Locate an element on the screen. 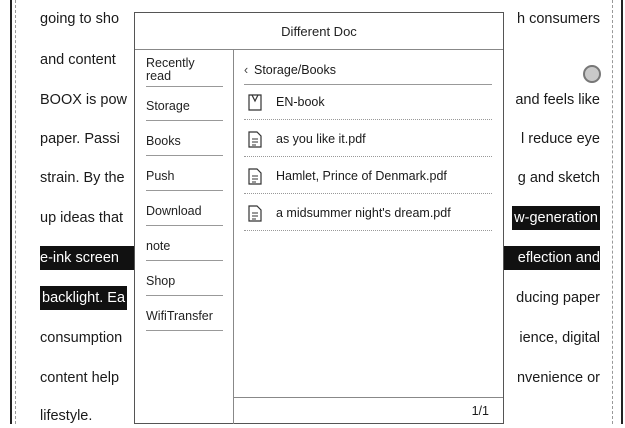  book-folder-icon is located at coordinates (255, 102).